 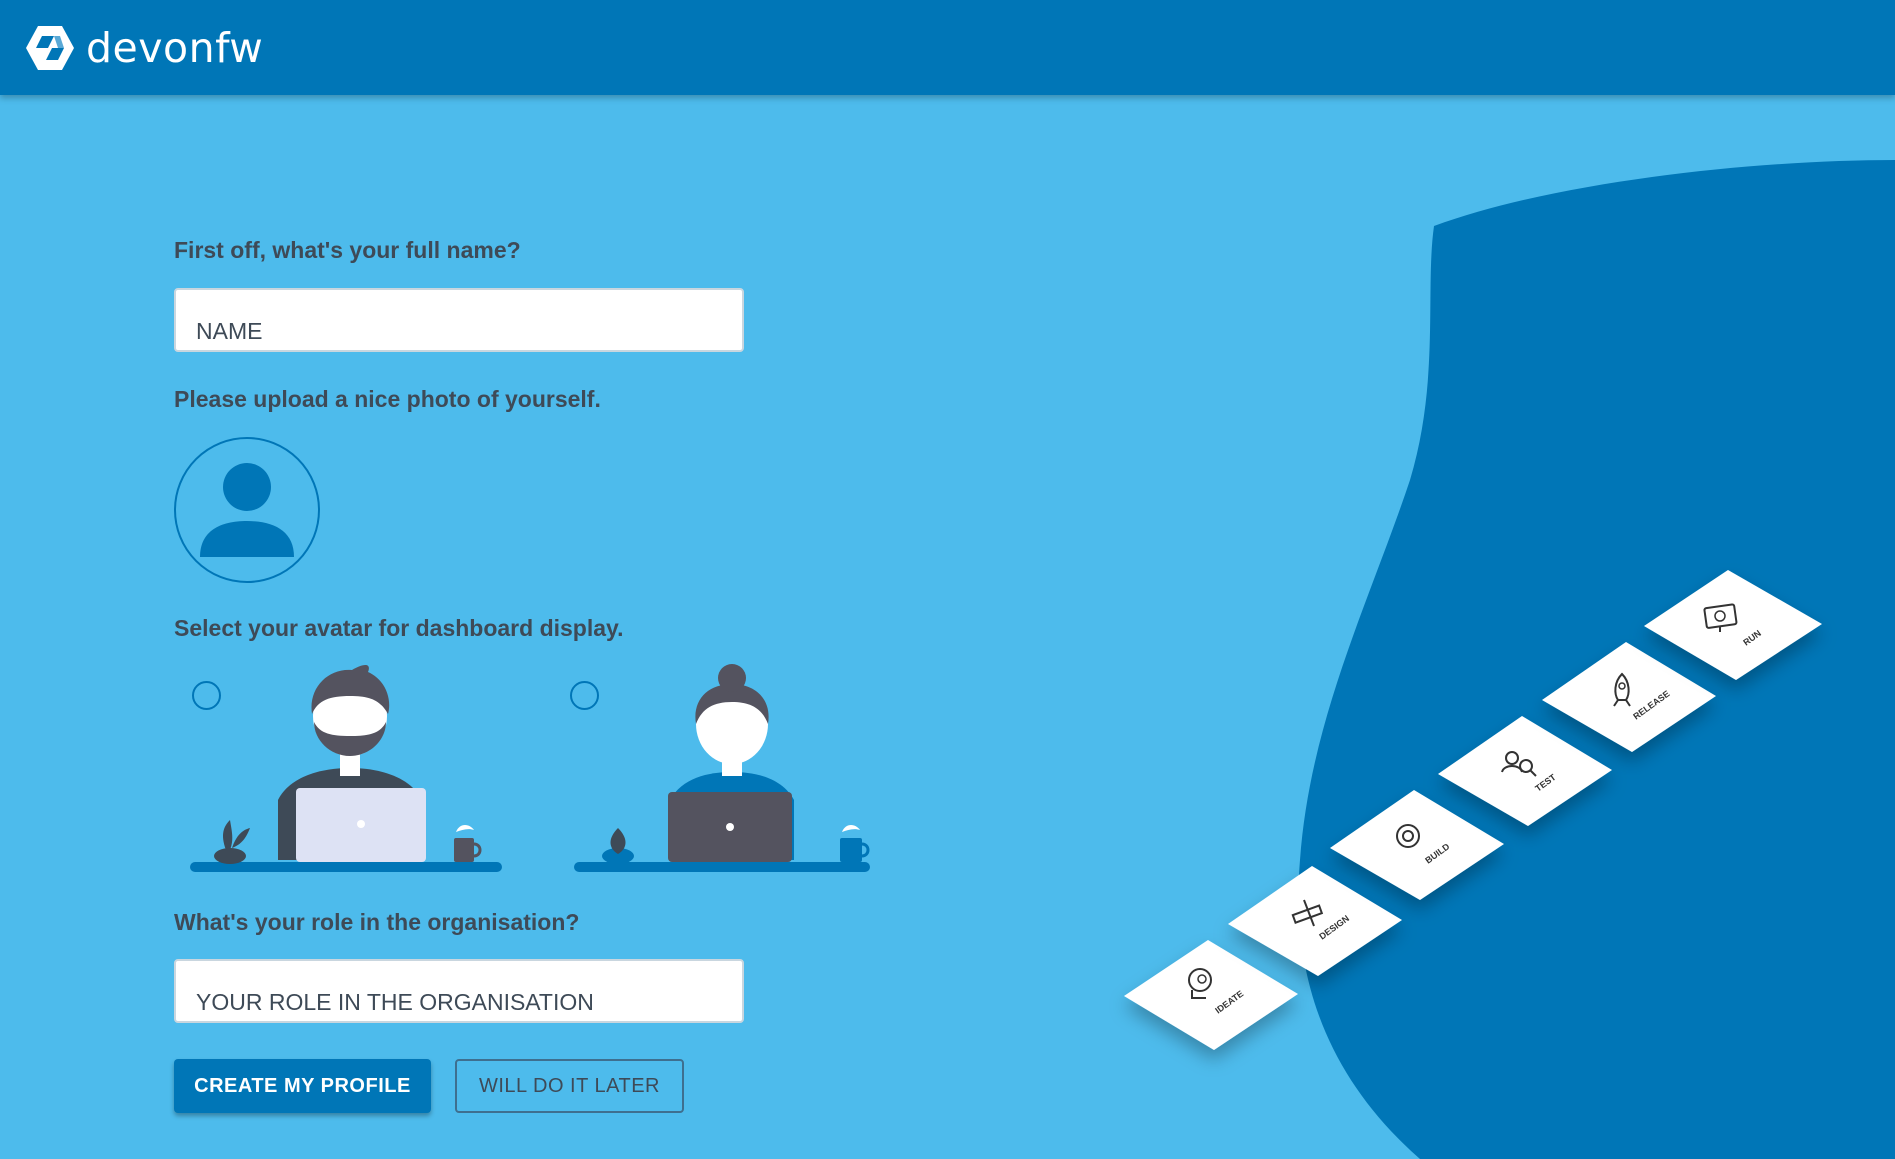 What do you see at coordinates (377, 922) in the screenshot?
I see `role-question: What's your role in the organisation?` at bounding box center [377, 922].